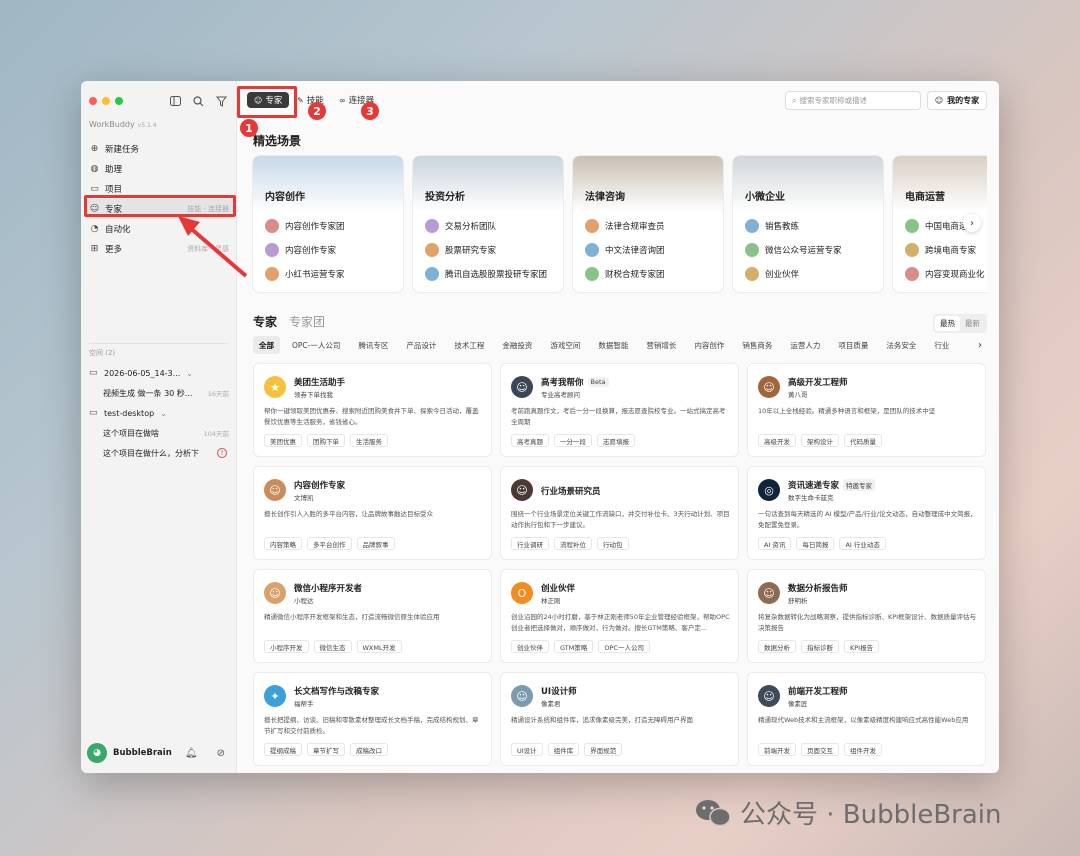 Image resolution: width=1080 pixels, height=856 pixels. What do you see at coordinates (159, 189) in the screenshot?
I see `nav-item-project: ▭ 项目` at bounding box center [159, 189].